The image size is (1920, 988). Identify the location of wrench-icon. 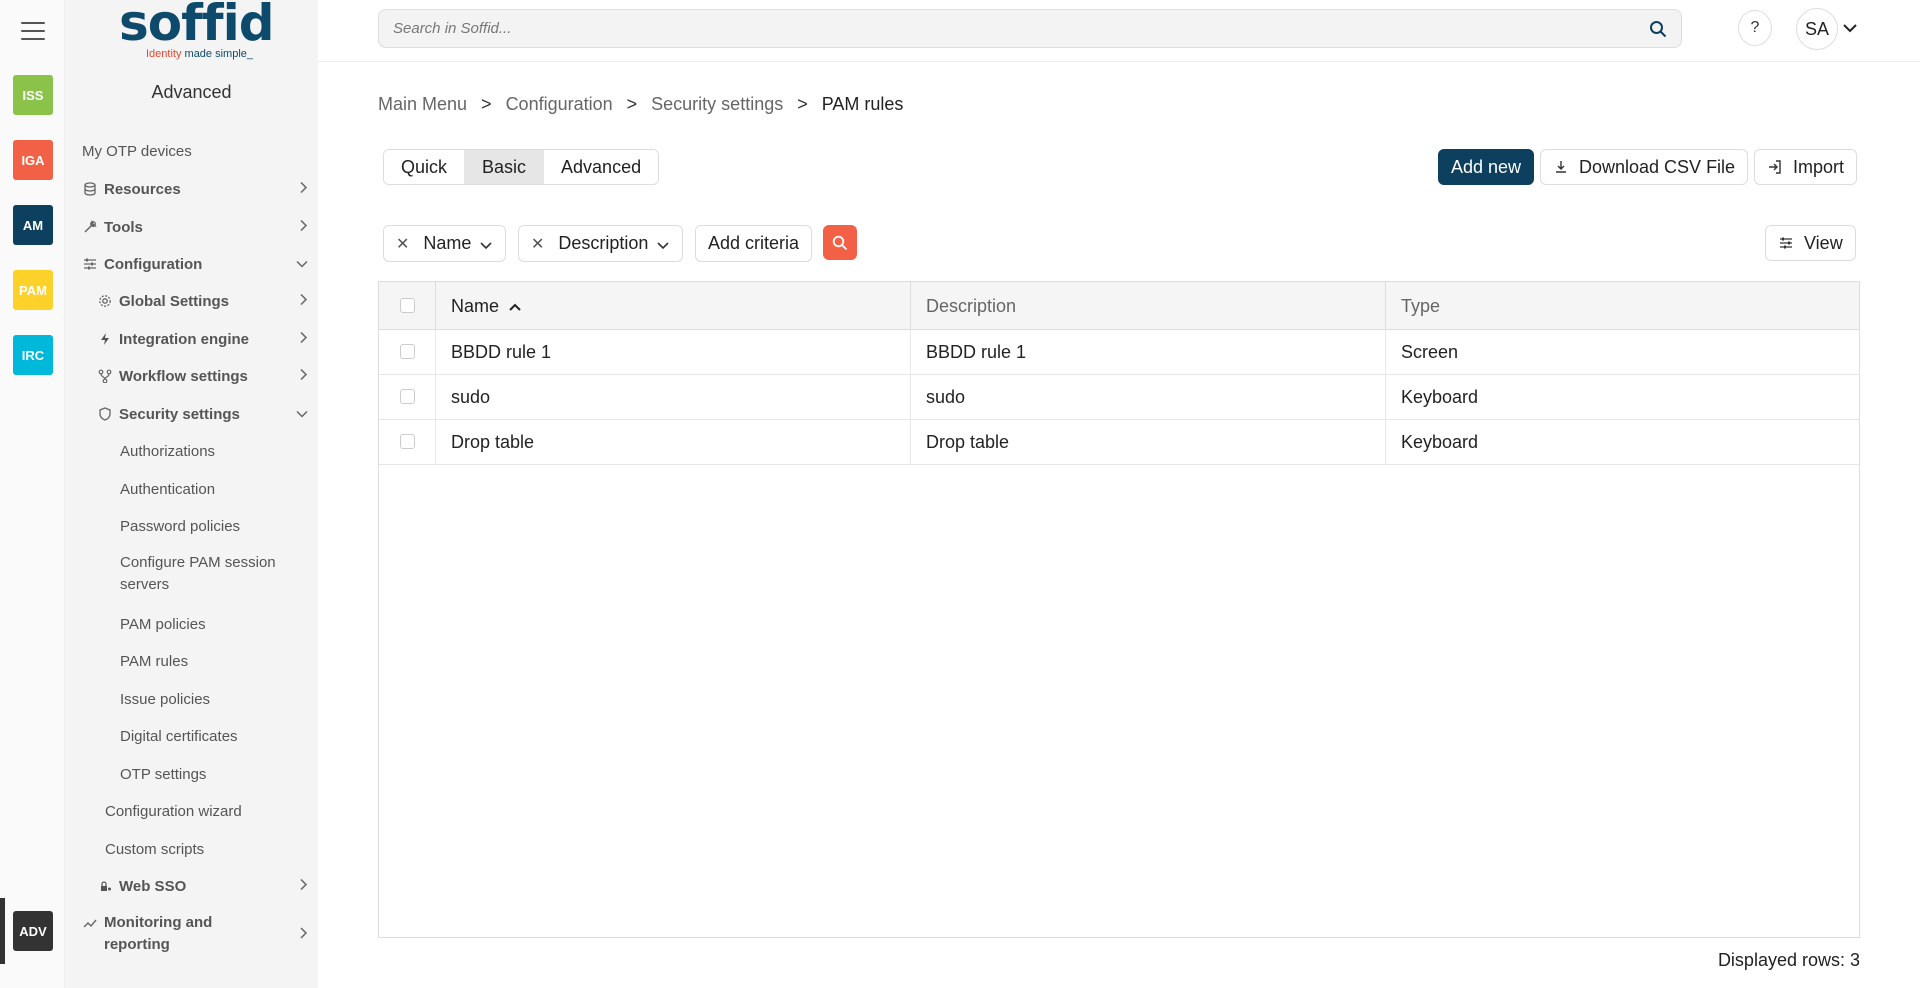
(90, 227).